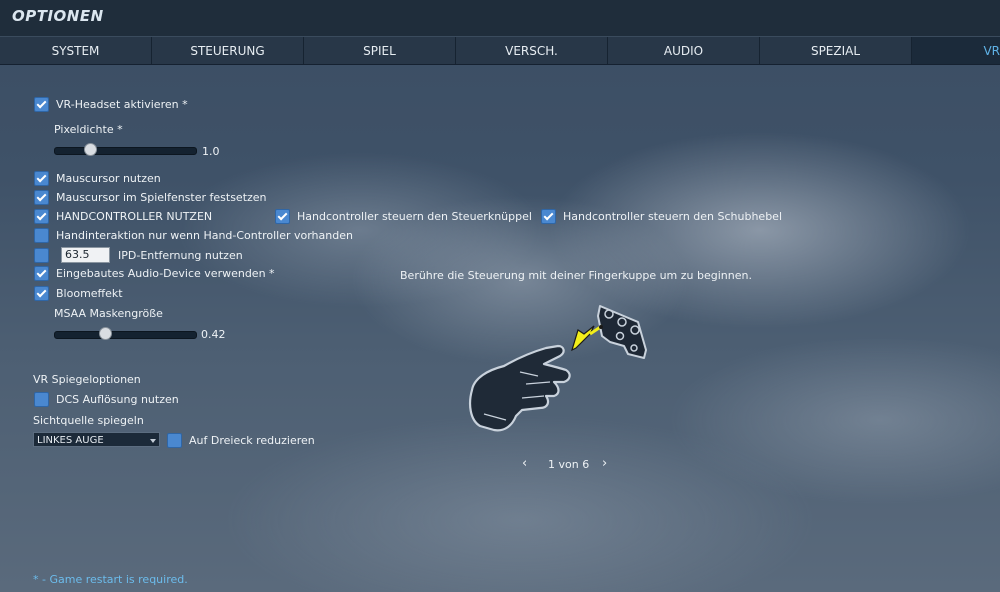  Describe the element at coordinates (41, 399) in the screenshot. I see `dcs-resolution-checkbox` at that location.